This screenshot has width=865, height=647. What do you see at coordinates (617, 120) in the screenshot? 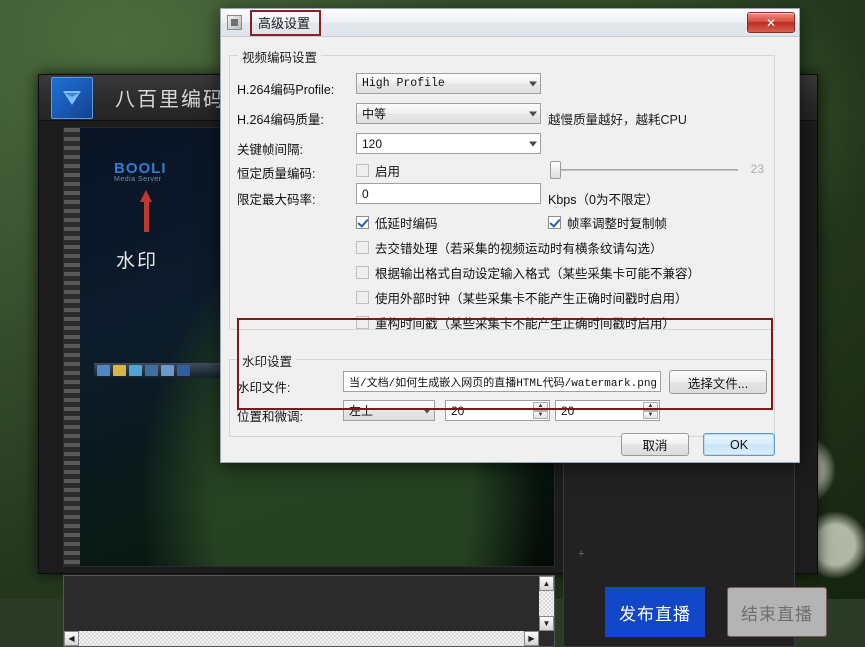
I see `quality-hint: 越慢质量越好，越耗CPU` at bounding box center [617, 120].